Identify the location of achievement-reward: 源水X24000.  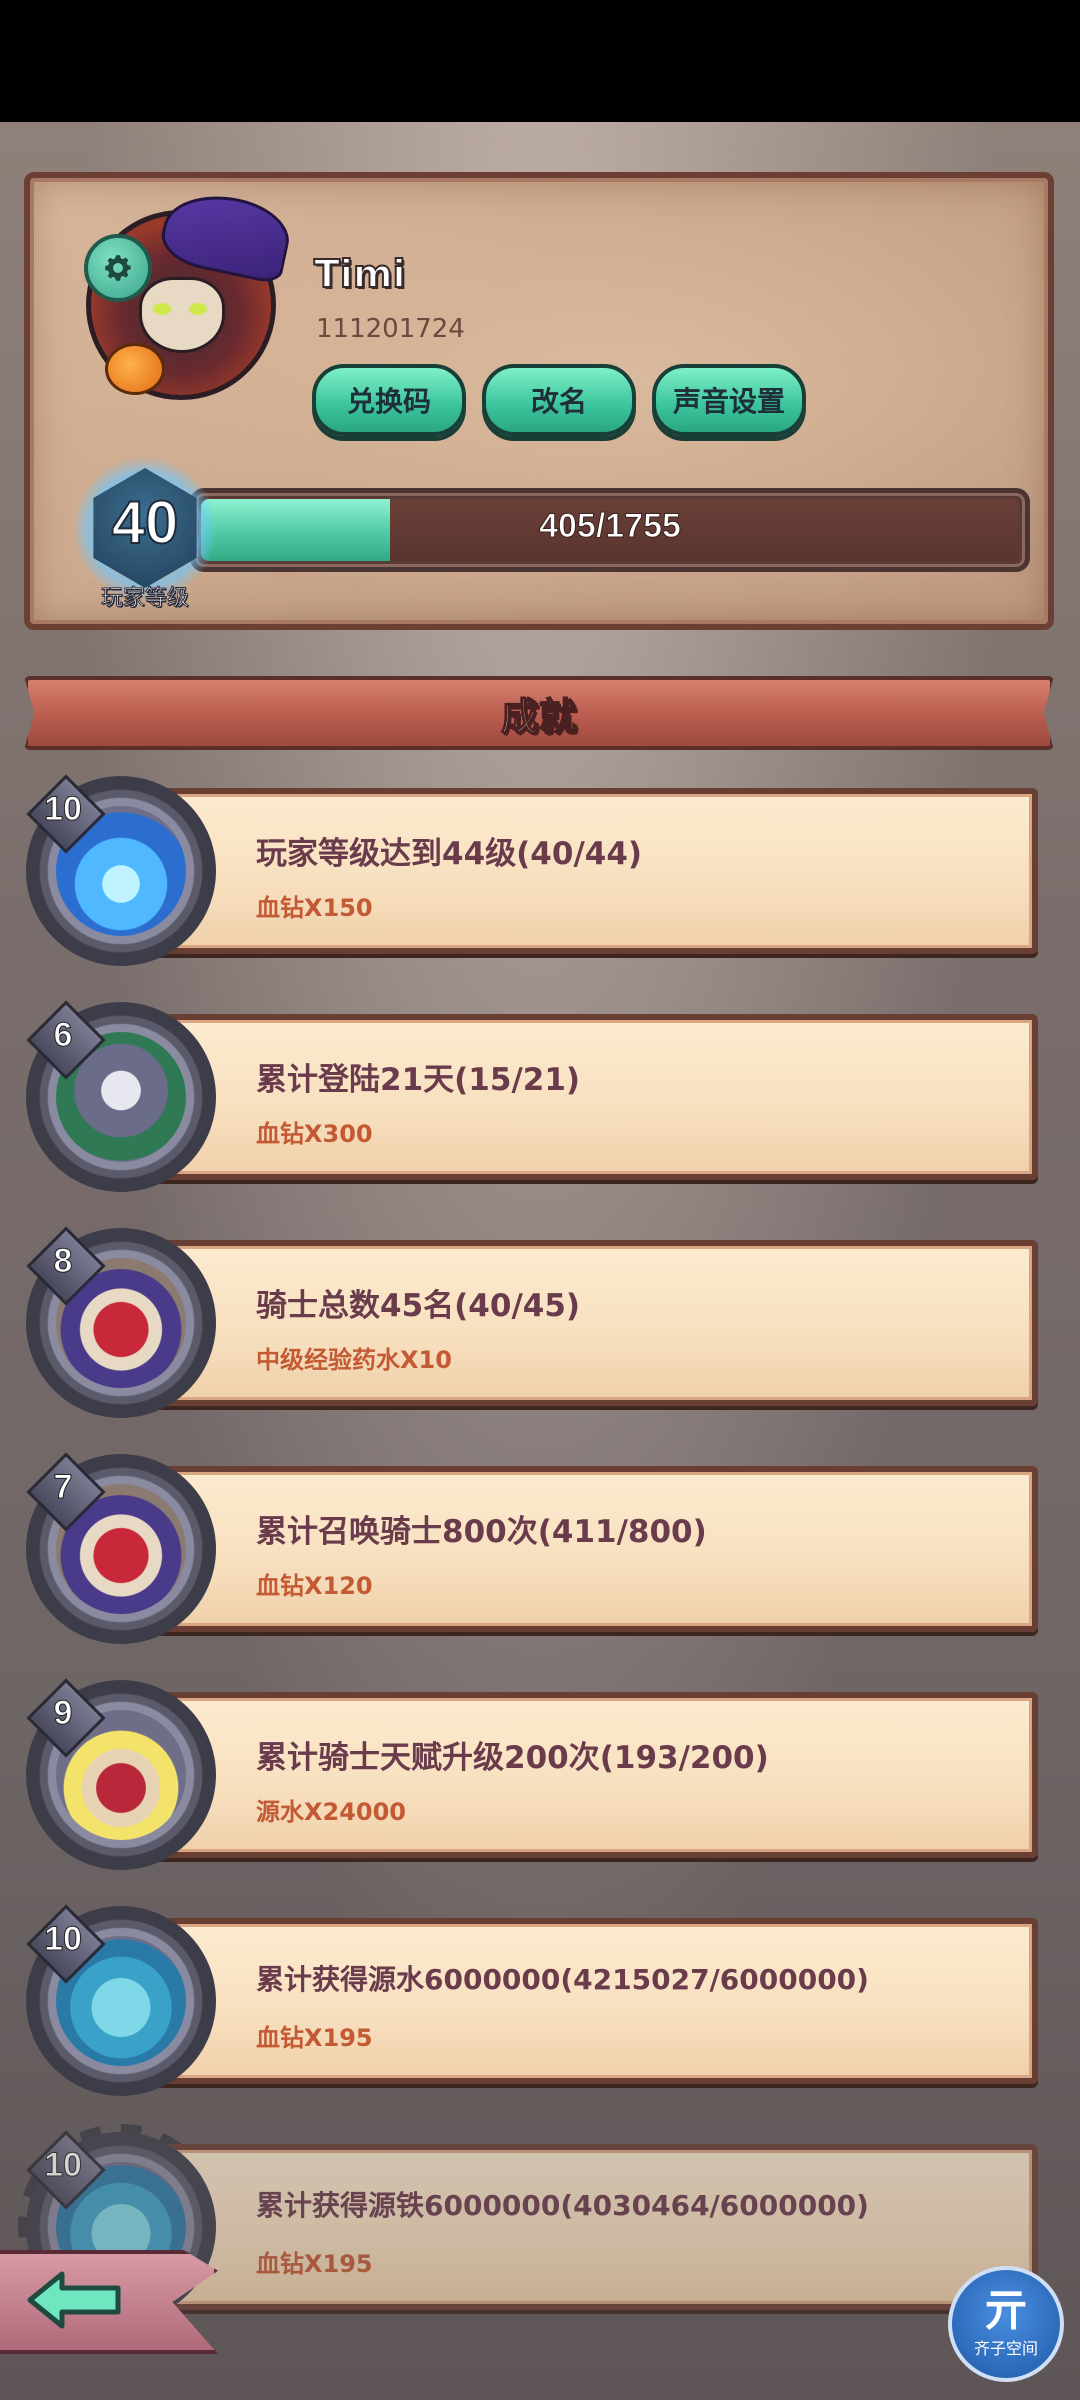
(331, 1812).